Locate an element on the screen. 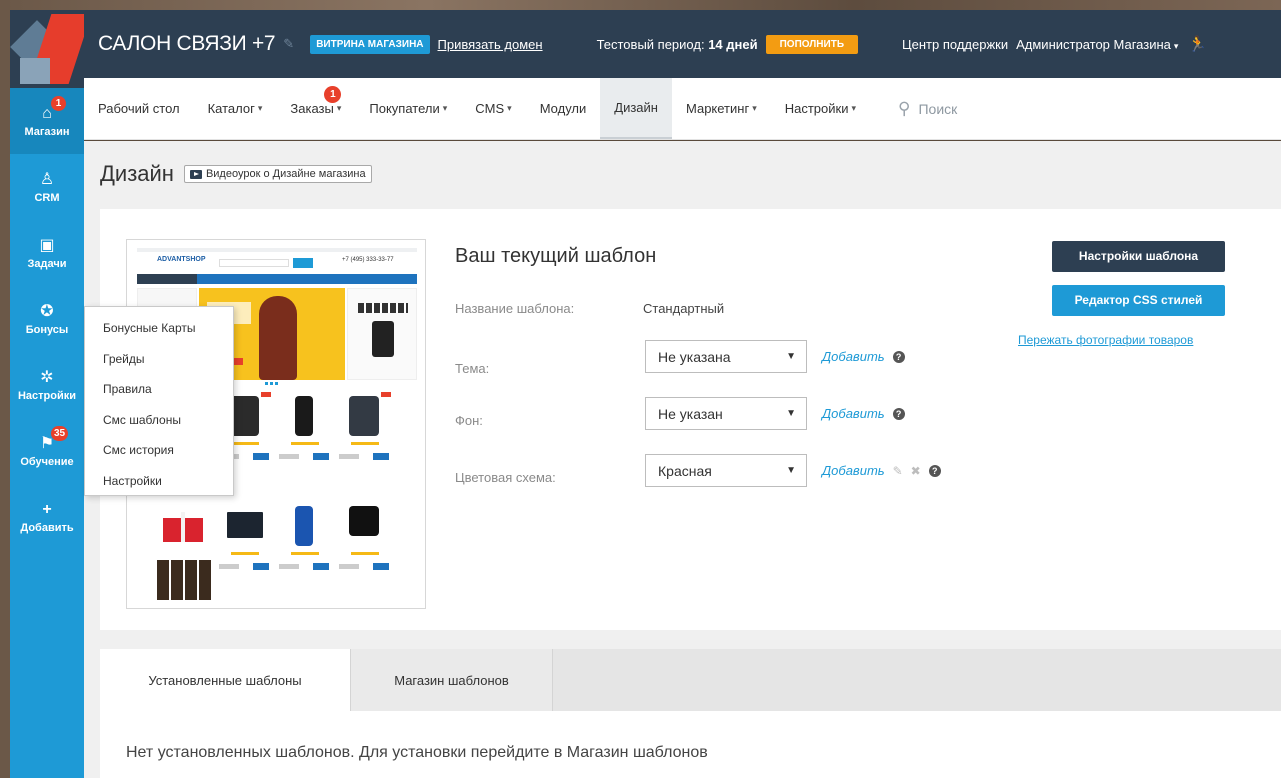 The image size is (1281, 778). color-scheme-add-link: Добавить ✎ ✖? is located at coordinates (881, 470).